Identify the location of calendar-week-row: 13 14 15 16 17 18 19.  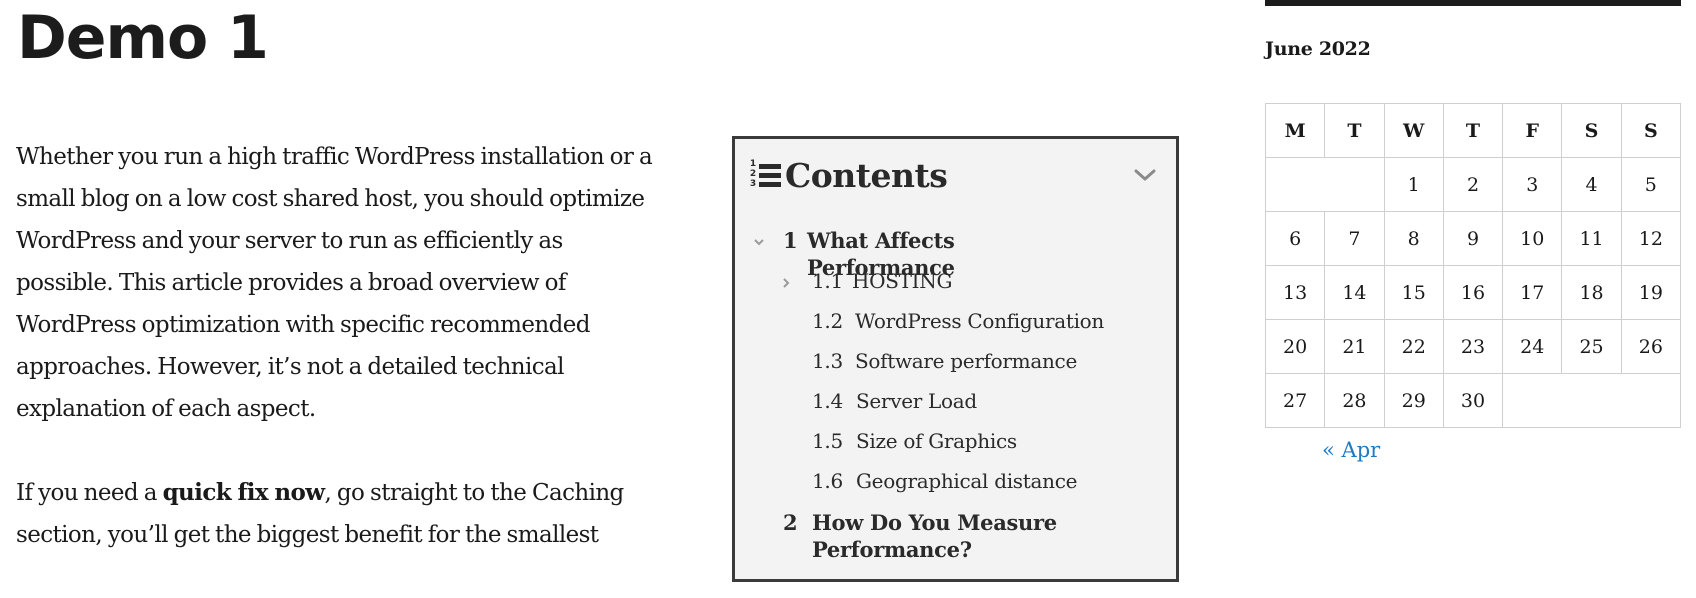
(1473, 292).